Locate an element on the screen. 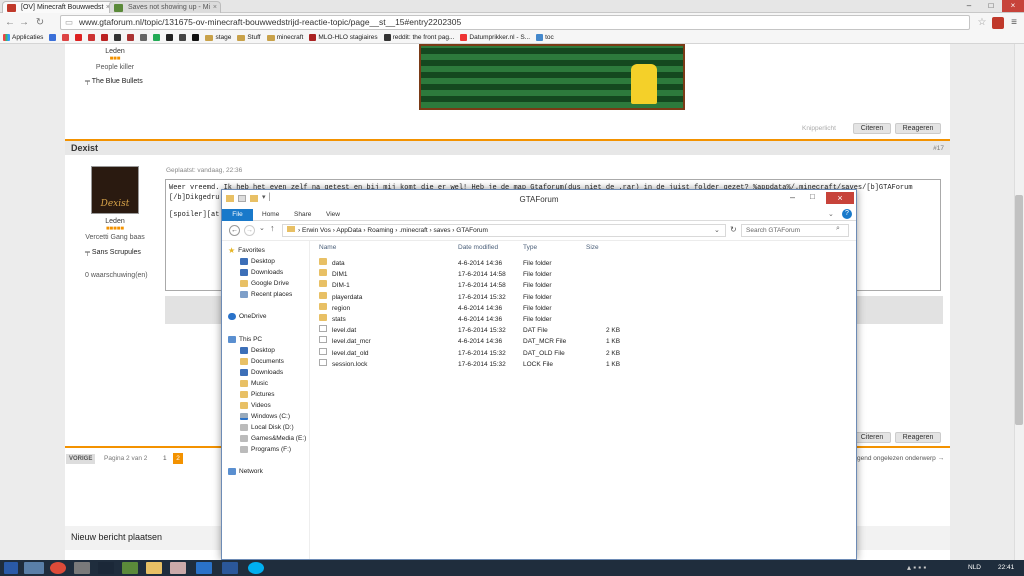  warnings: 0 waarschuwing(en) is located at coordinates (116, 275).